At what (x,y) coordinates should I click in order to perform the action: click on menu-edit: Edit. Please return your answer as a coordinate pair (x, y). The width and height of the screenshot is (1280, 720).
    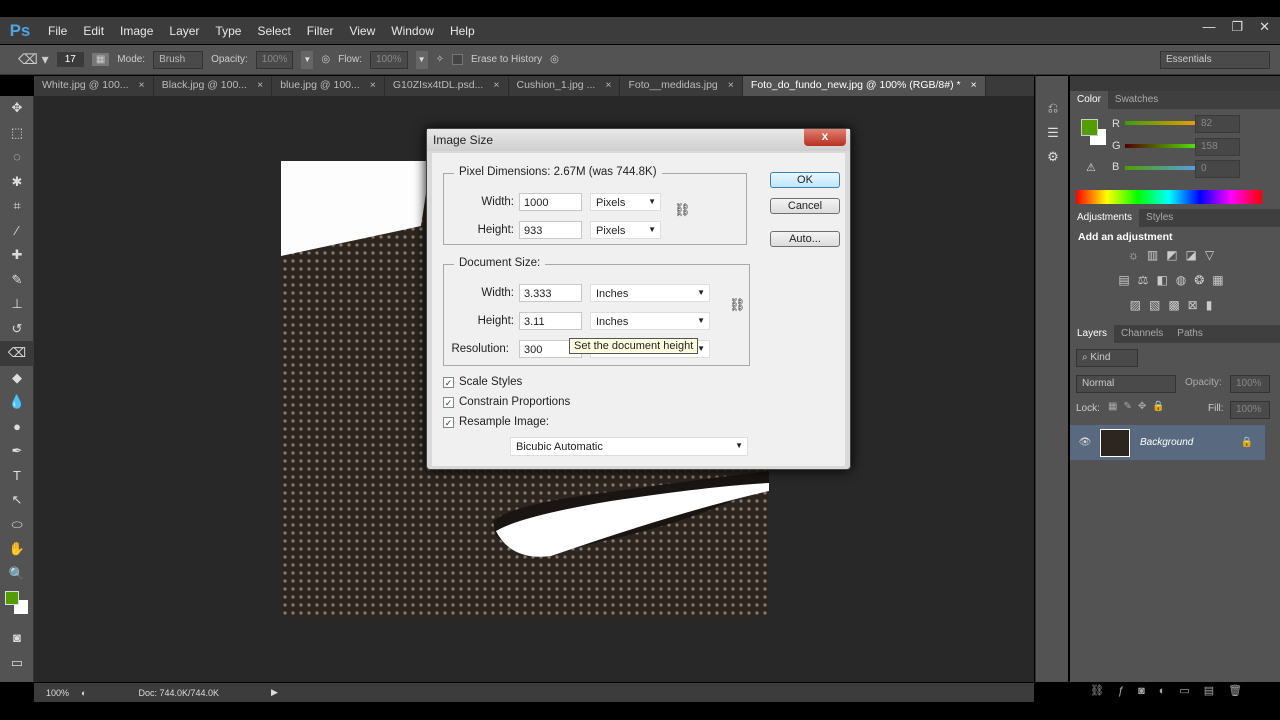
    Looking at the image, I should click on (93, 31).